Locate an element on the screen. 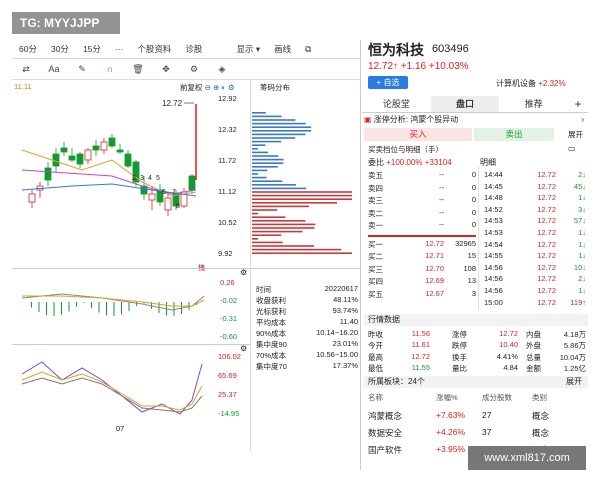 The width and height of the screenshot is (600, 480). price-value: 12.72↑ is located at coordinates (383, 66).